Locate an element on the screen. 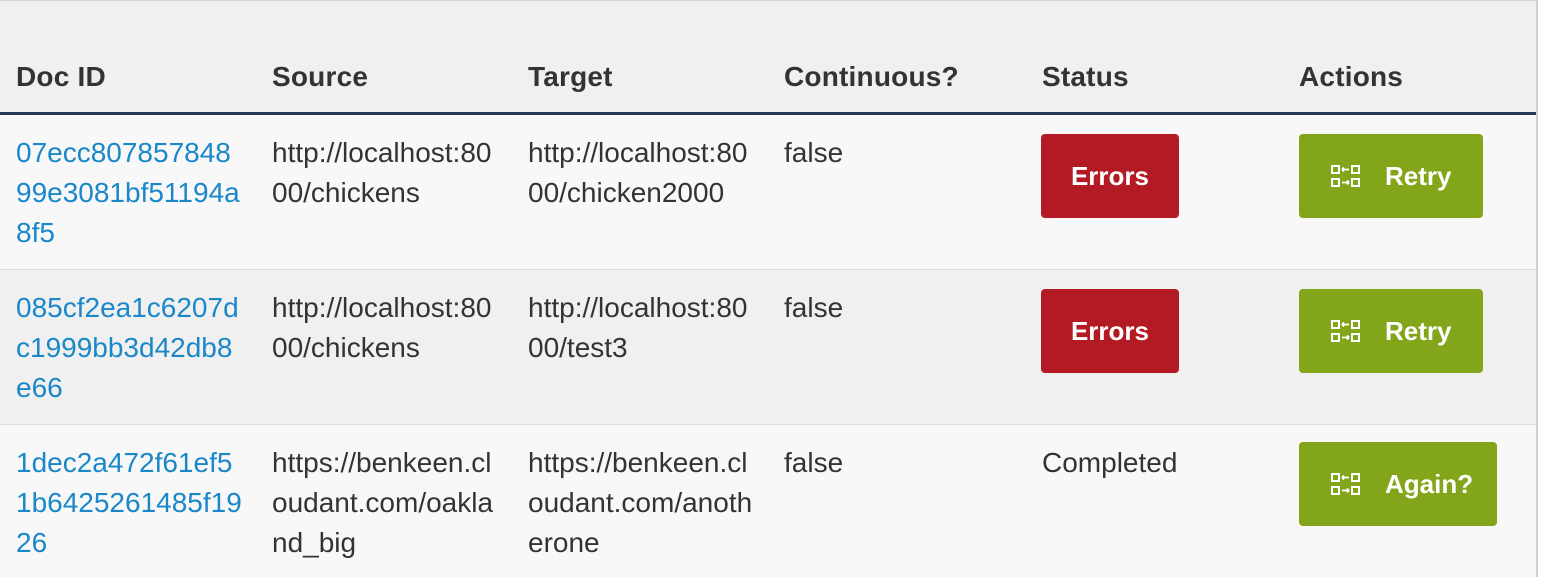 This screenshot has width=1548, height=577. target-cell: http://localhost:8000/chicken2000 is located at coordinates (638, 172).